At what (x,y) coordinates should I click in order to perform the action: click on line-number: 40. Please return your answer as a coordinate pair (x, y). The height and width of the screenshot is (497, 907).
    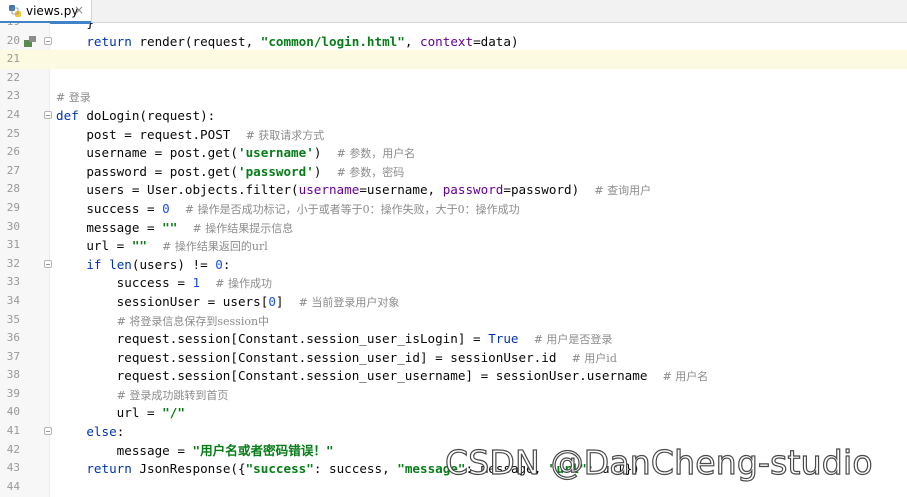
    Looking at the image, I should click on (13, 412).